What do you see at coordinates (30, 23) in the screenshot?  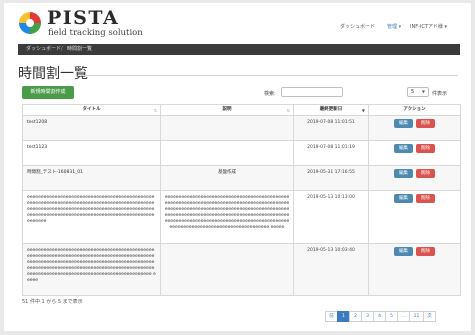 I see `pista-logo-icon` at bounding box center [30, 23].